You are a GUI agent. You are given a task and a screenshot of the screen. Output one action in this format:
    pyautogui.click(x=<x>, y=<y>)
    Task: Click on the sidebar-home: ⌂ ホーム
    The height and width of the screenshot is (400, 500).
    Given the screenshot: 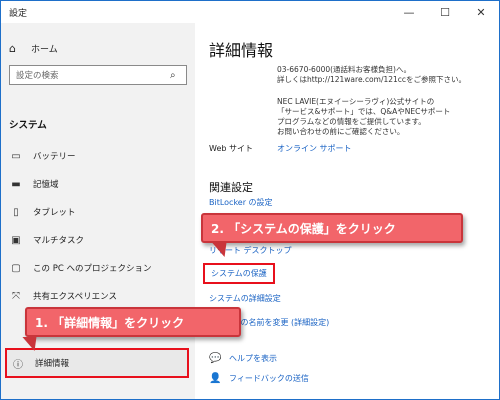 What is the action you would take?
    pyautogui.click(x=33, y=48)
    